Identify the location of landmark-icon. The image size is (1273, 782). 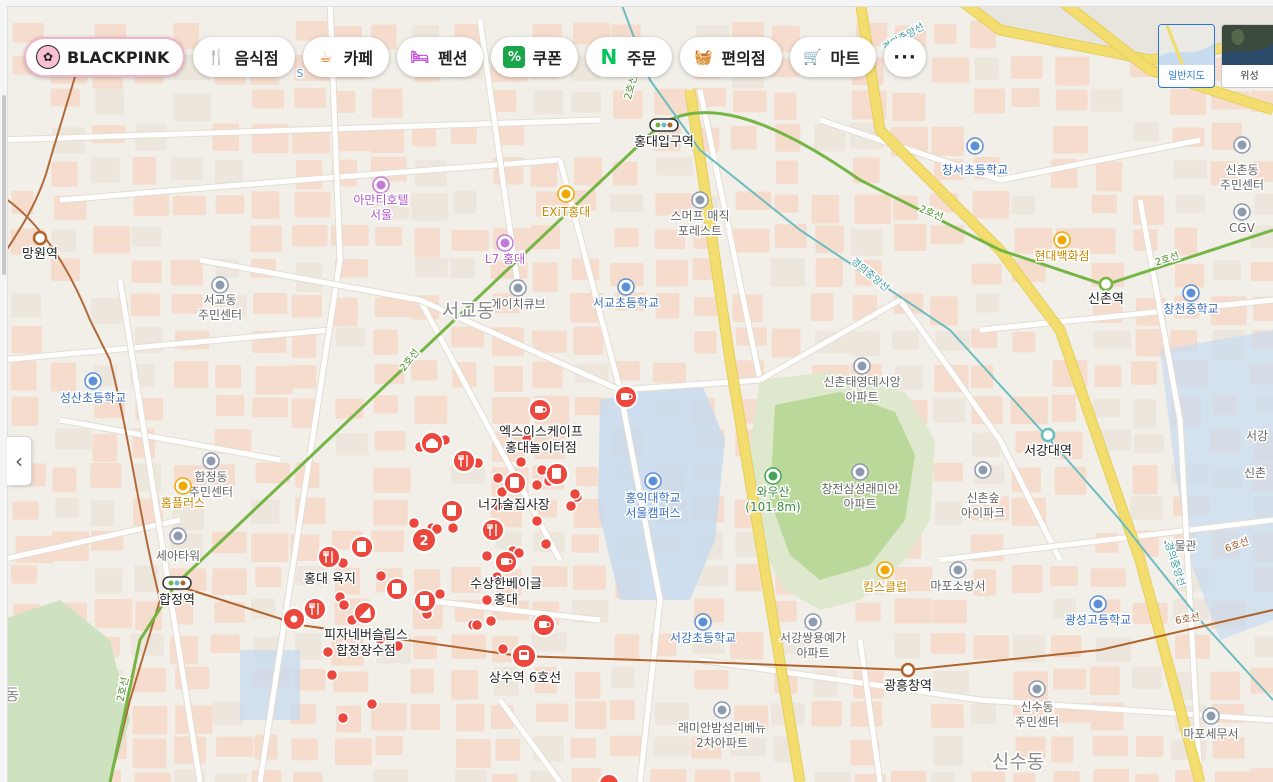
(700, 200).